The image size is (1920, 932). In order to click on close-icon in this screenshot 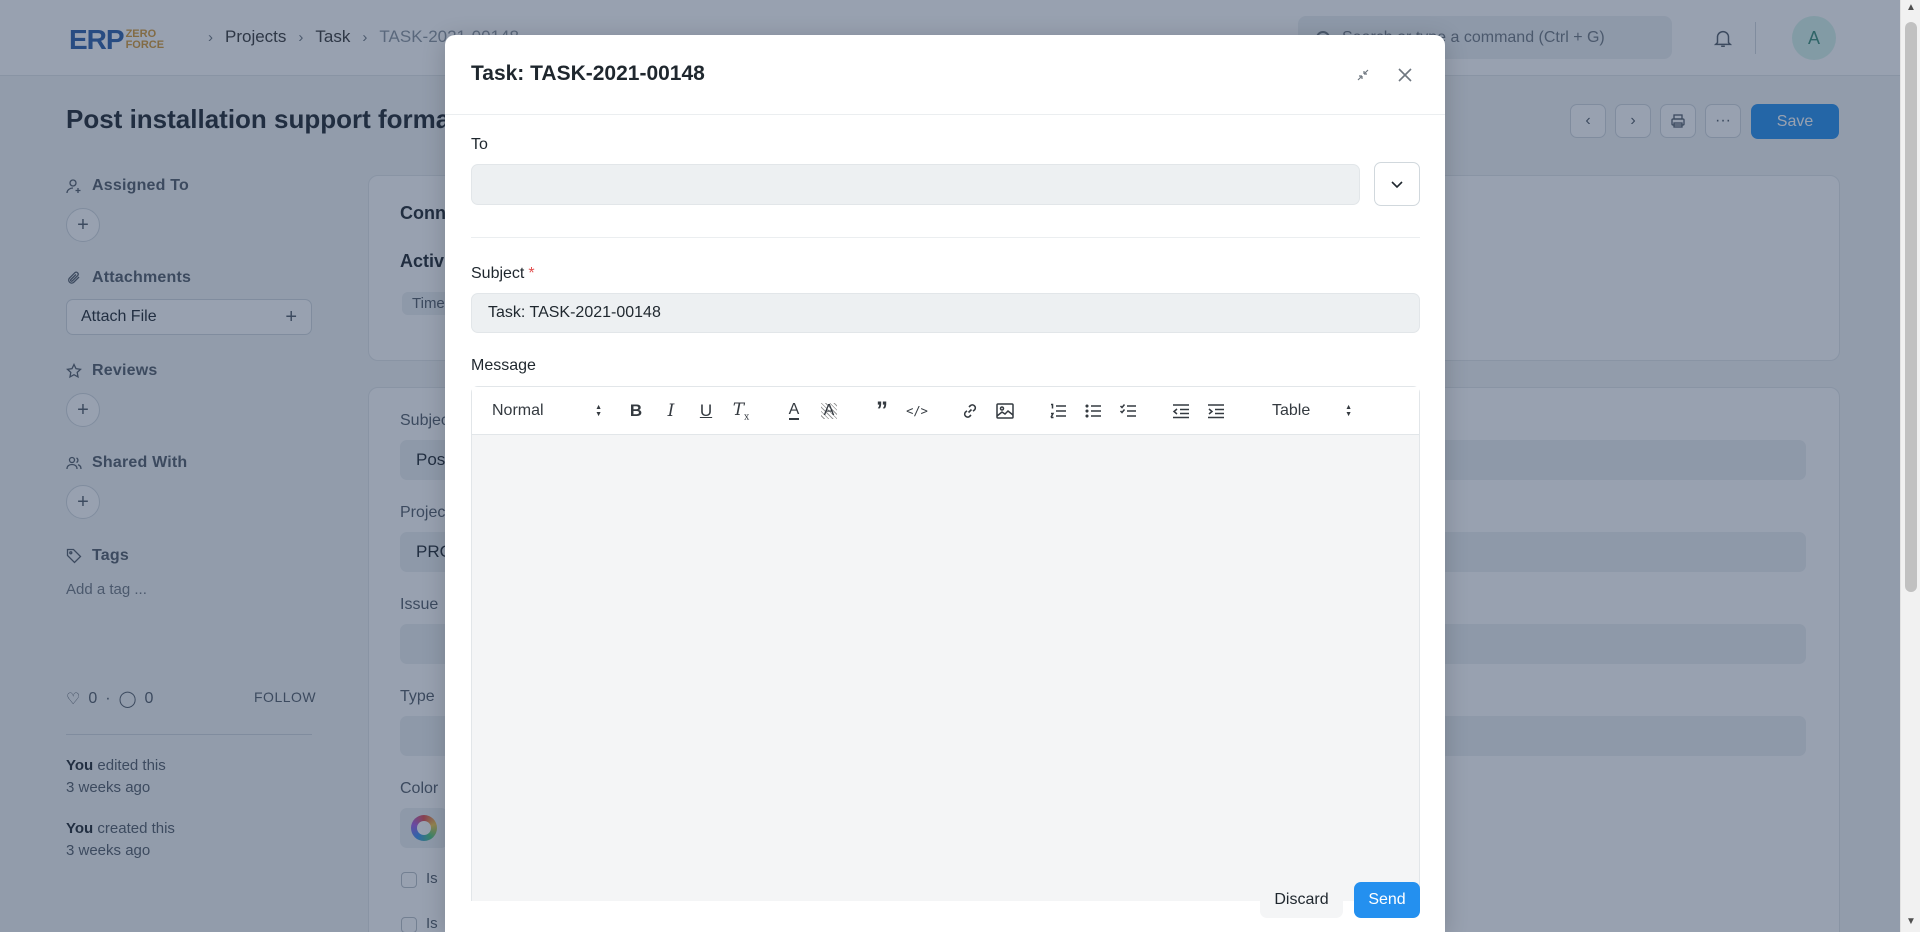, I will do `click(1405, 75)`.